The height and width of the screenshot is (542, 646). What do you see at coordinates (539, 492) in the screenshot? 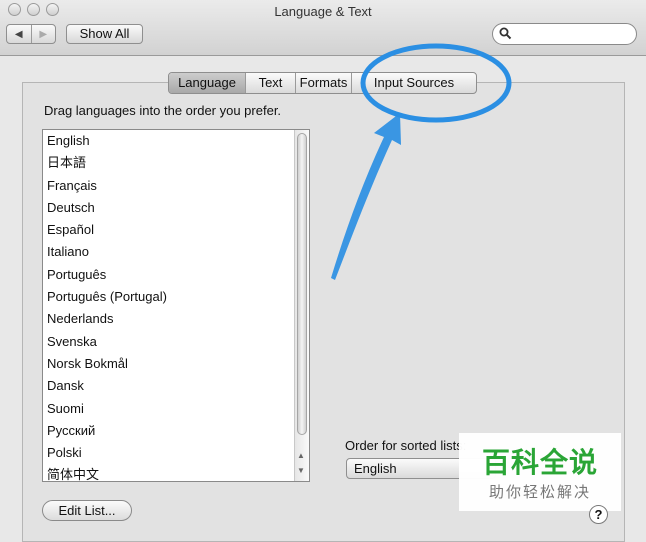
I see `watermark-subtitle: 助你轻松解决` at bounding box center [539, 492].